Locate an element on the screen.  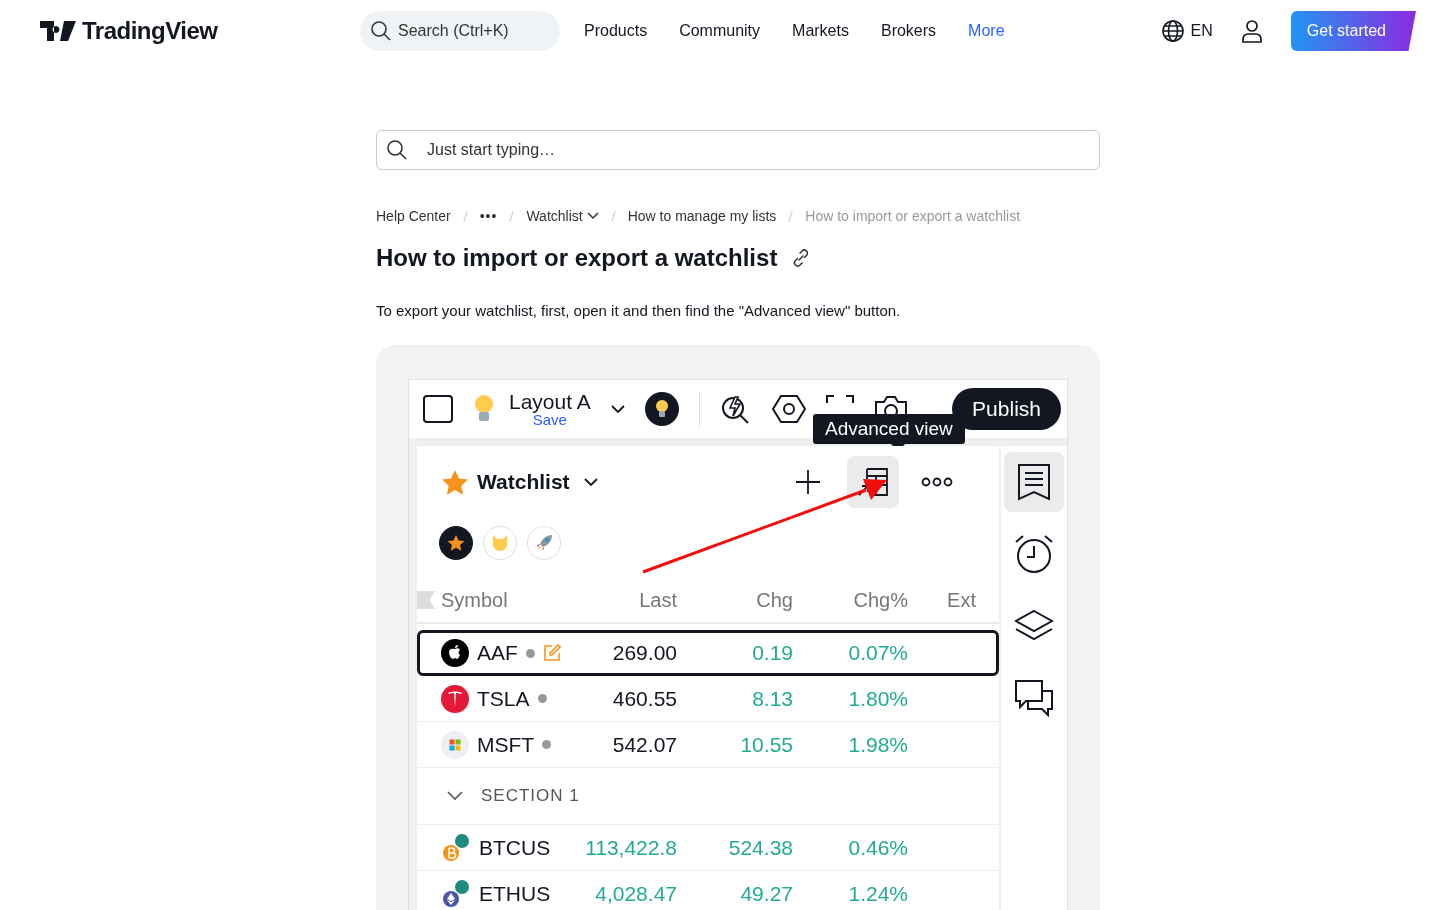
percent-change: 1.98% is located at coordinates (877, 744).